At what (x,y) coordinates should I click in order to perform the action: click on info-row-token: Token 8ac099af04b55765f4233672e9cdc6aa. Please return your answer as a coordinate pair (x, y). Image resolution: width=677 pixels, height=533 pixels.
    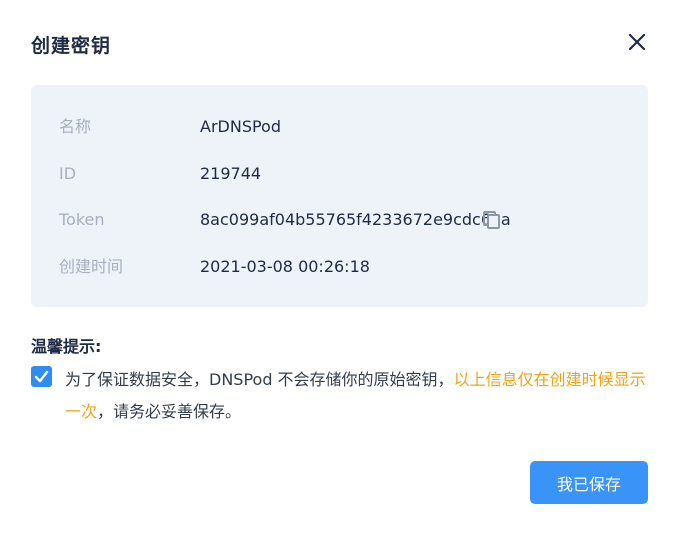
    Looking at the image, I should click on (339, 220).